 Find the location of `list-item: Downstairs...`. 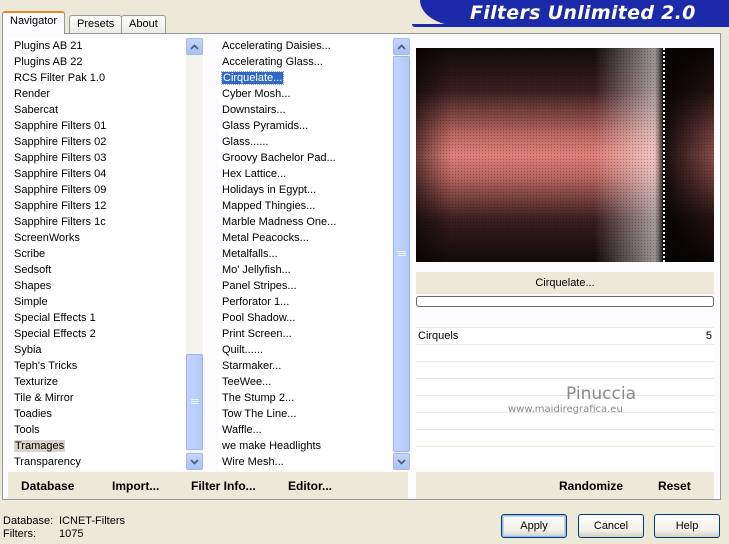

list-item: Downstairs... is located at coordinates (305, 110).